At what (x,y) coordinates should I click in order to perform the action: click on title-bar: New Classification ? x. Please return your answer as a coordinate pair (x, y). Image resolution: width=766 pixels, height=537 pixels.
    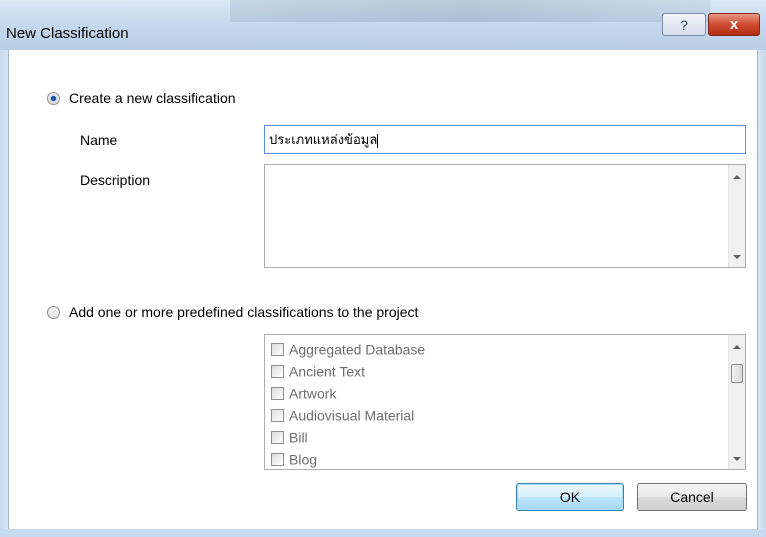
    Looking at the image, I should click on (383, 25).